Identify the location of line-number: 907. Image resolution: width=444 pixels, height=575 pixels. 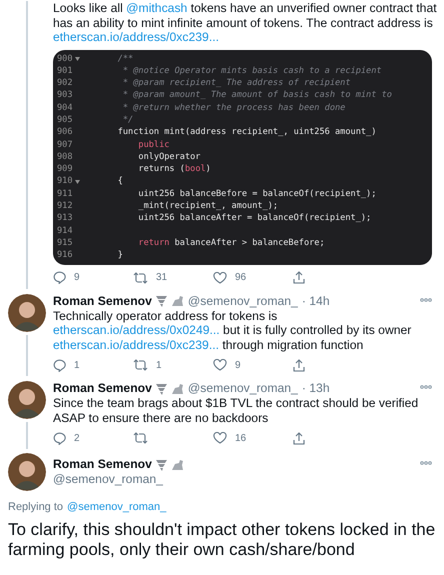
(65, 144).